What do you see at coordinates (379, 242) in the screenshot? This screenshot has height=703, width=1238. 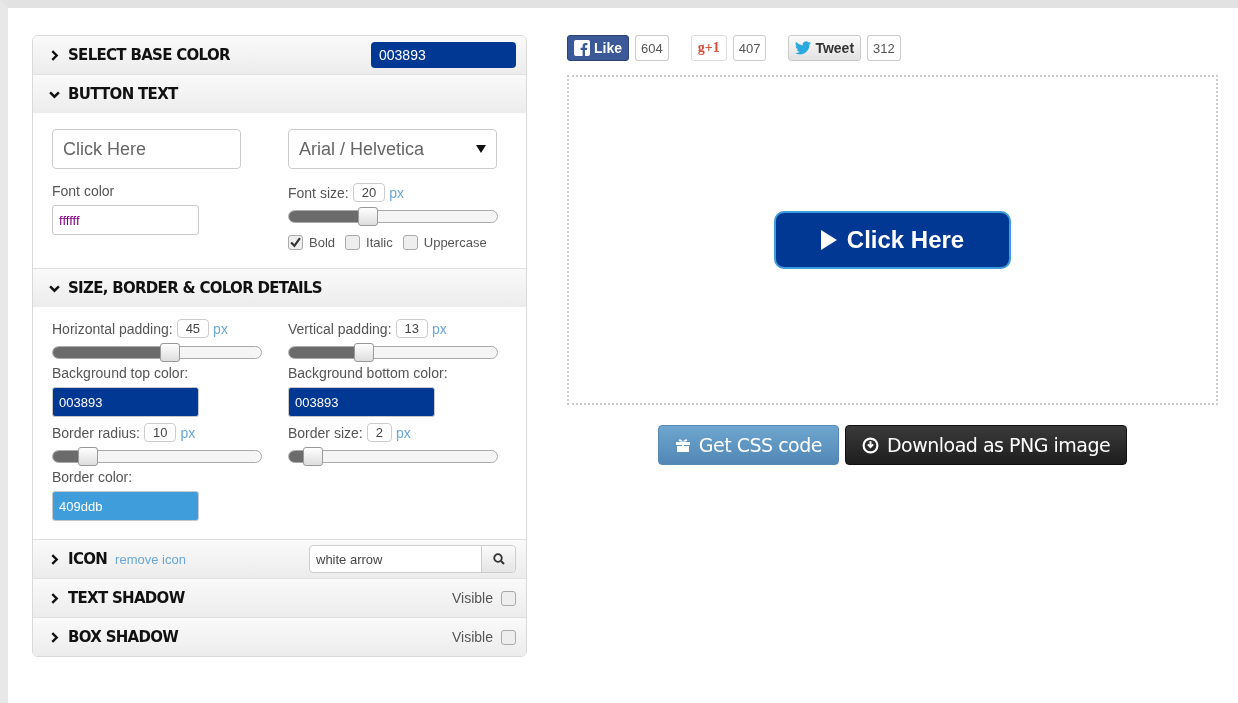 I see `checkbox-label: Italic` at bounding box center [379, 242].